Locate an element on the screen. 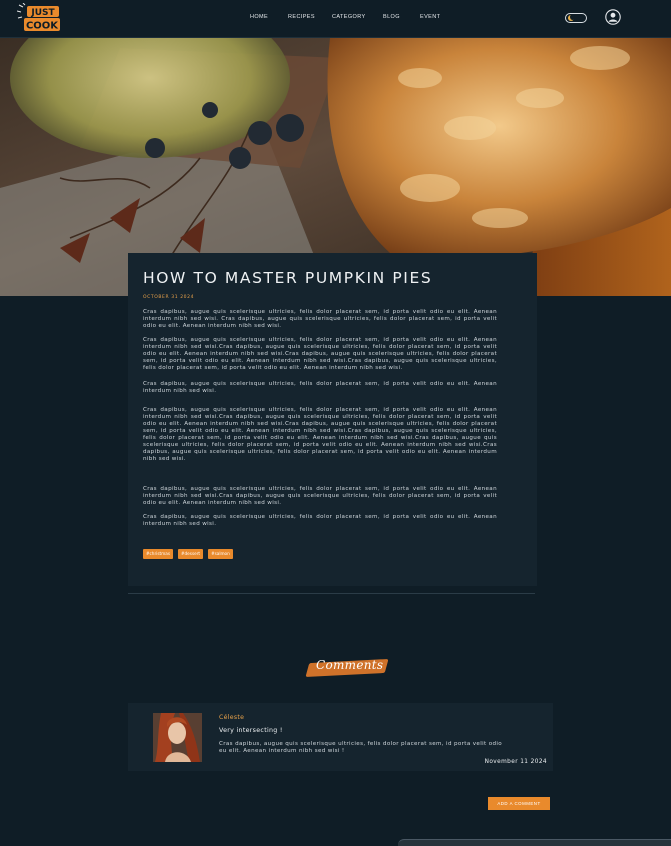 This screenshot has width=671, height=846. tag-list: #christmas #dessert #salmon is located at coordinates (188, 554).